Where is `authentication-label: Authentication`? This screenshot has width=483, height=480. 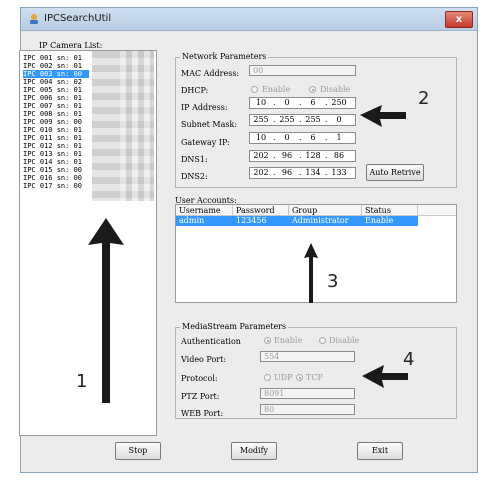
authentication-label: Authentication is located at coordinates (211, 341).